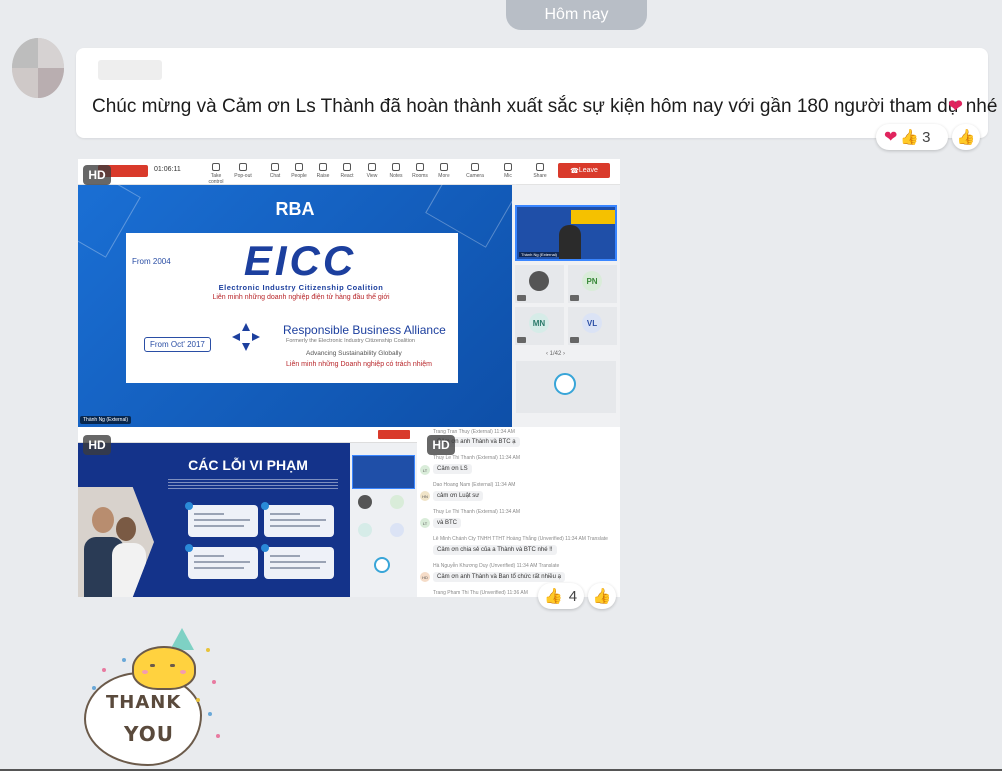 The width and height of the screenshot is (1002, 771). Describe the element at coordinates (297, 561) in the screenshot. I see `card-risk` at that location.